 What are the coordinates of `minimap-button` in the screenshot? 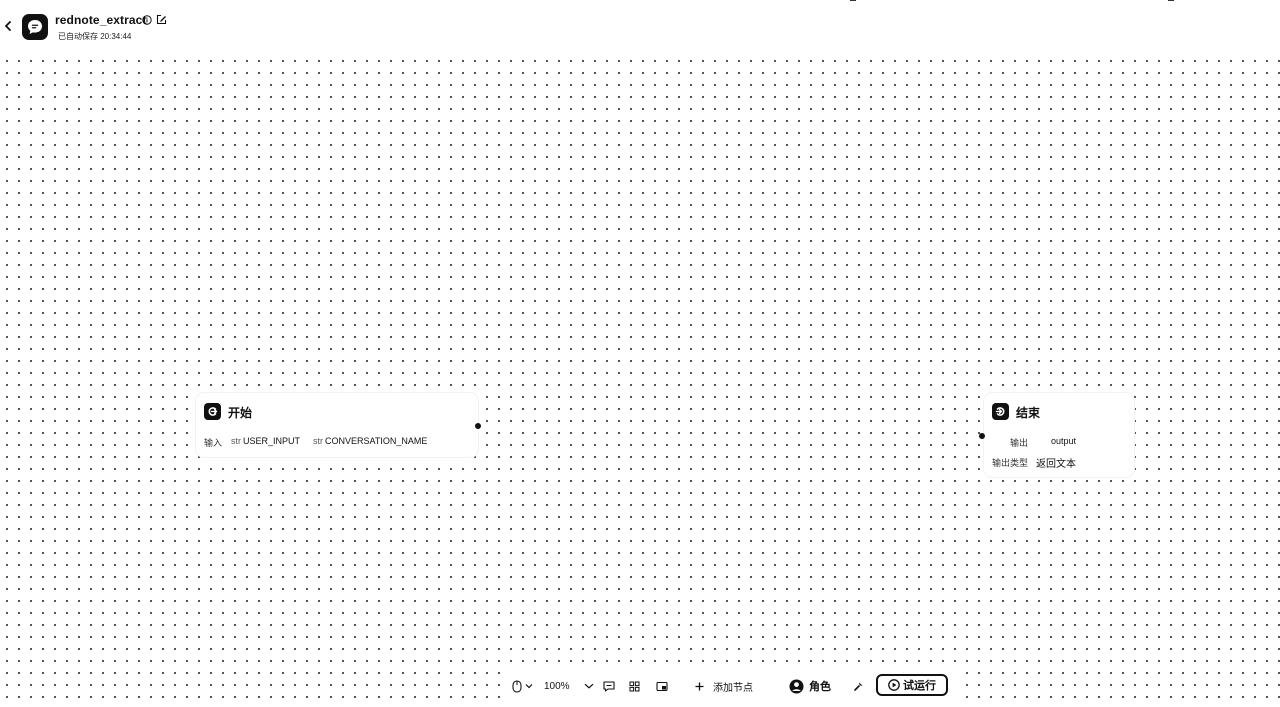 It's located at (662, 686).